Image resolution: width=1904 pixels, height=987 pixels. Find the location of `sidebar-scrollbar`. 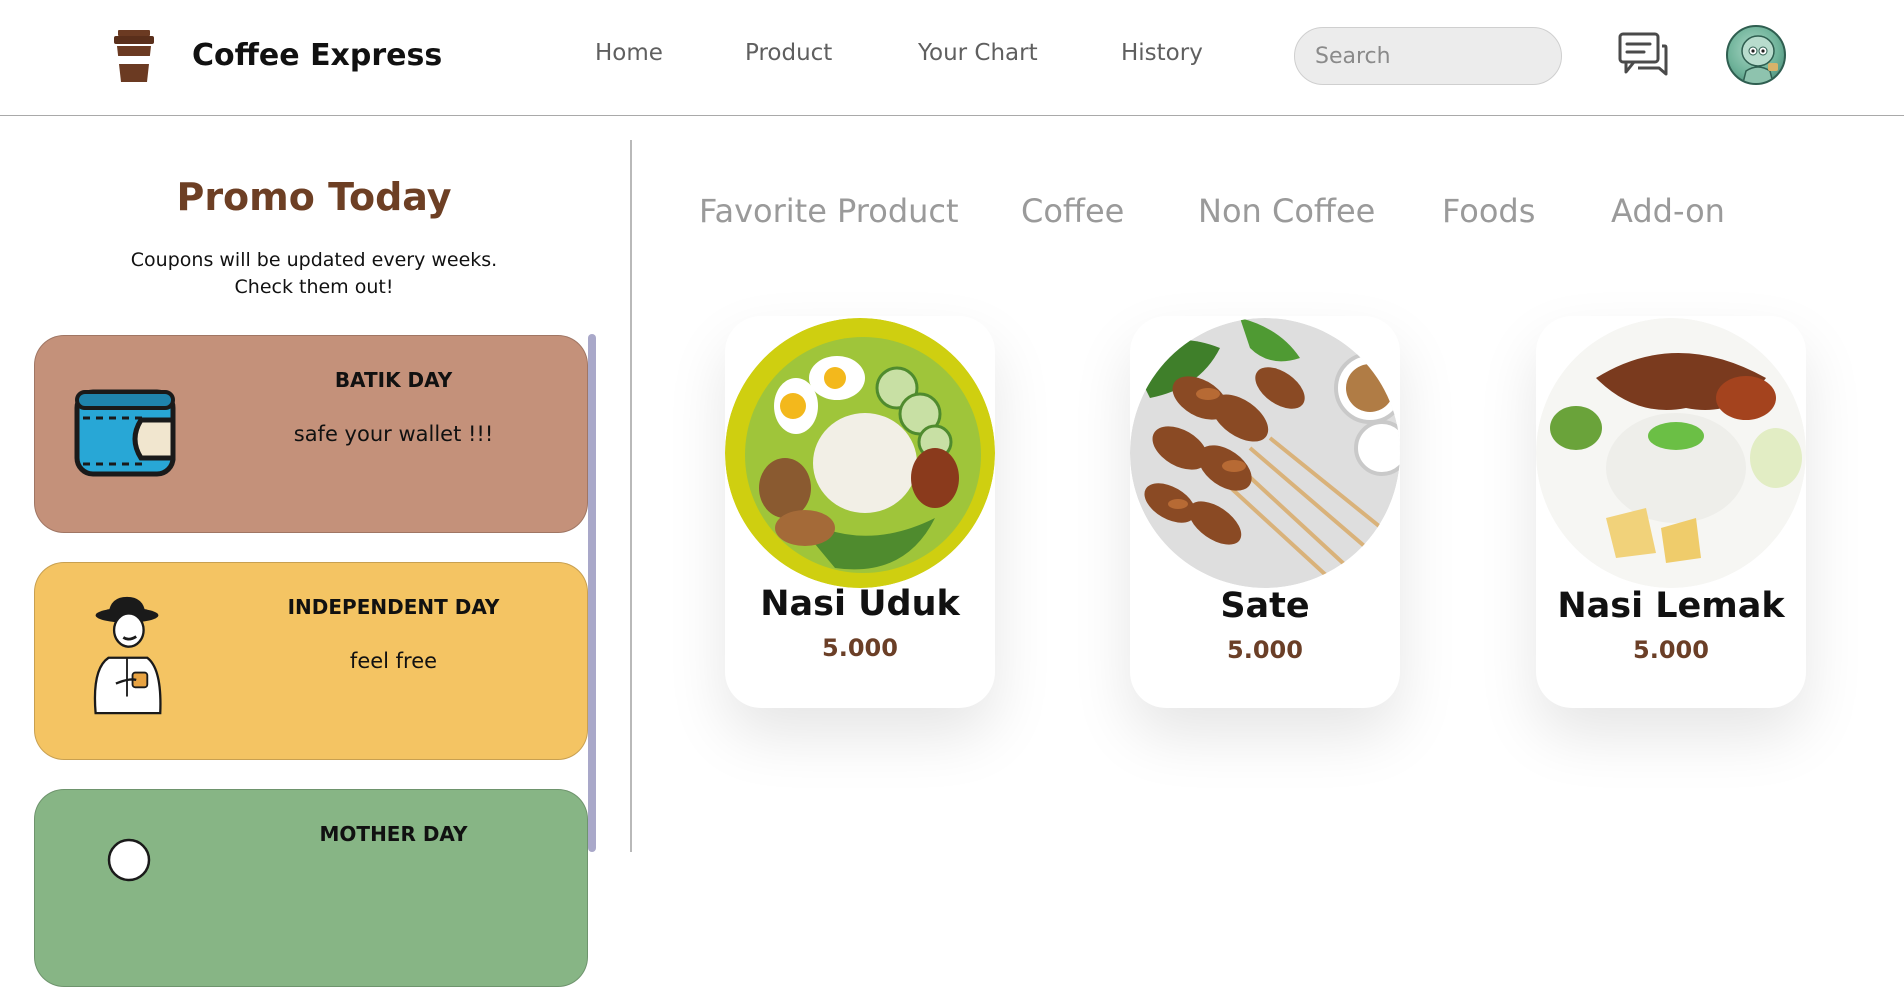

sidebar-scrollbar is located at coordinates (592, 593).